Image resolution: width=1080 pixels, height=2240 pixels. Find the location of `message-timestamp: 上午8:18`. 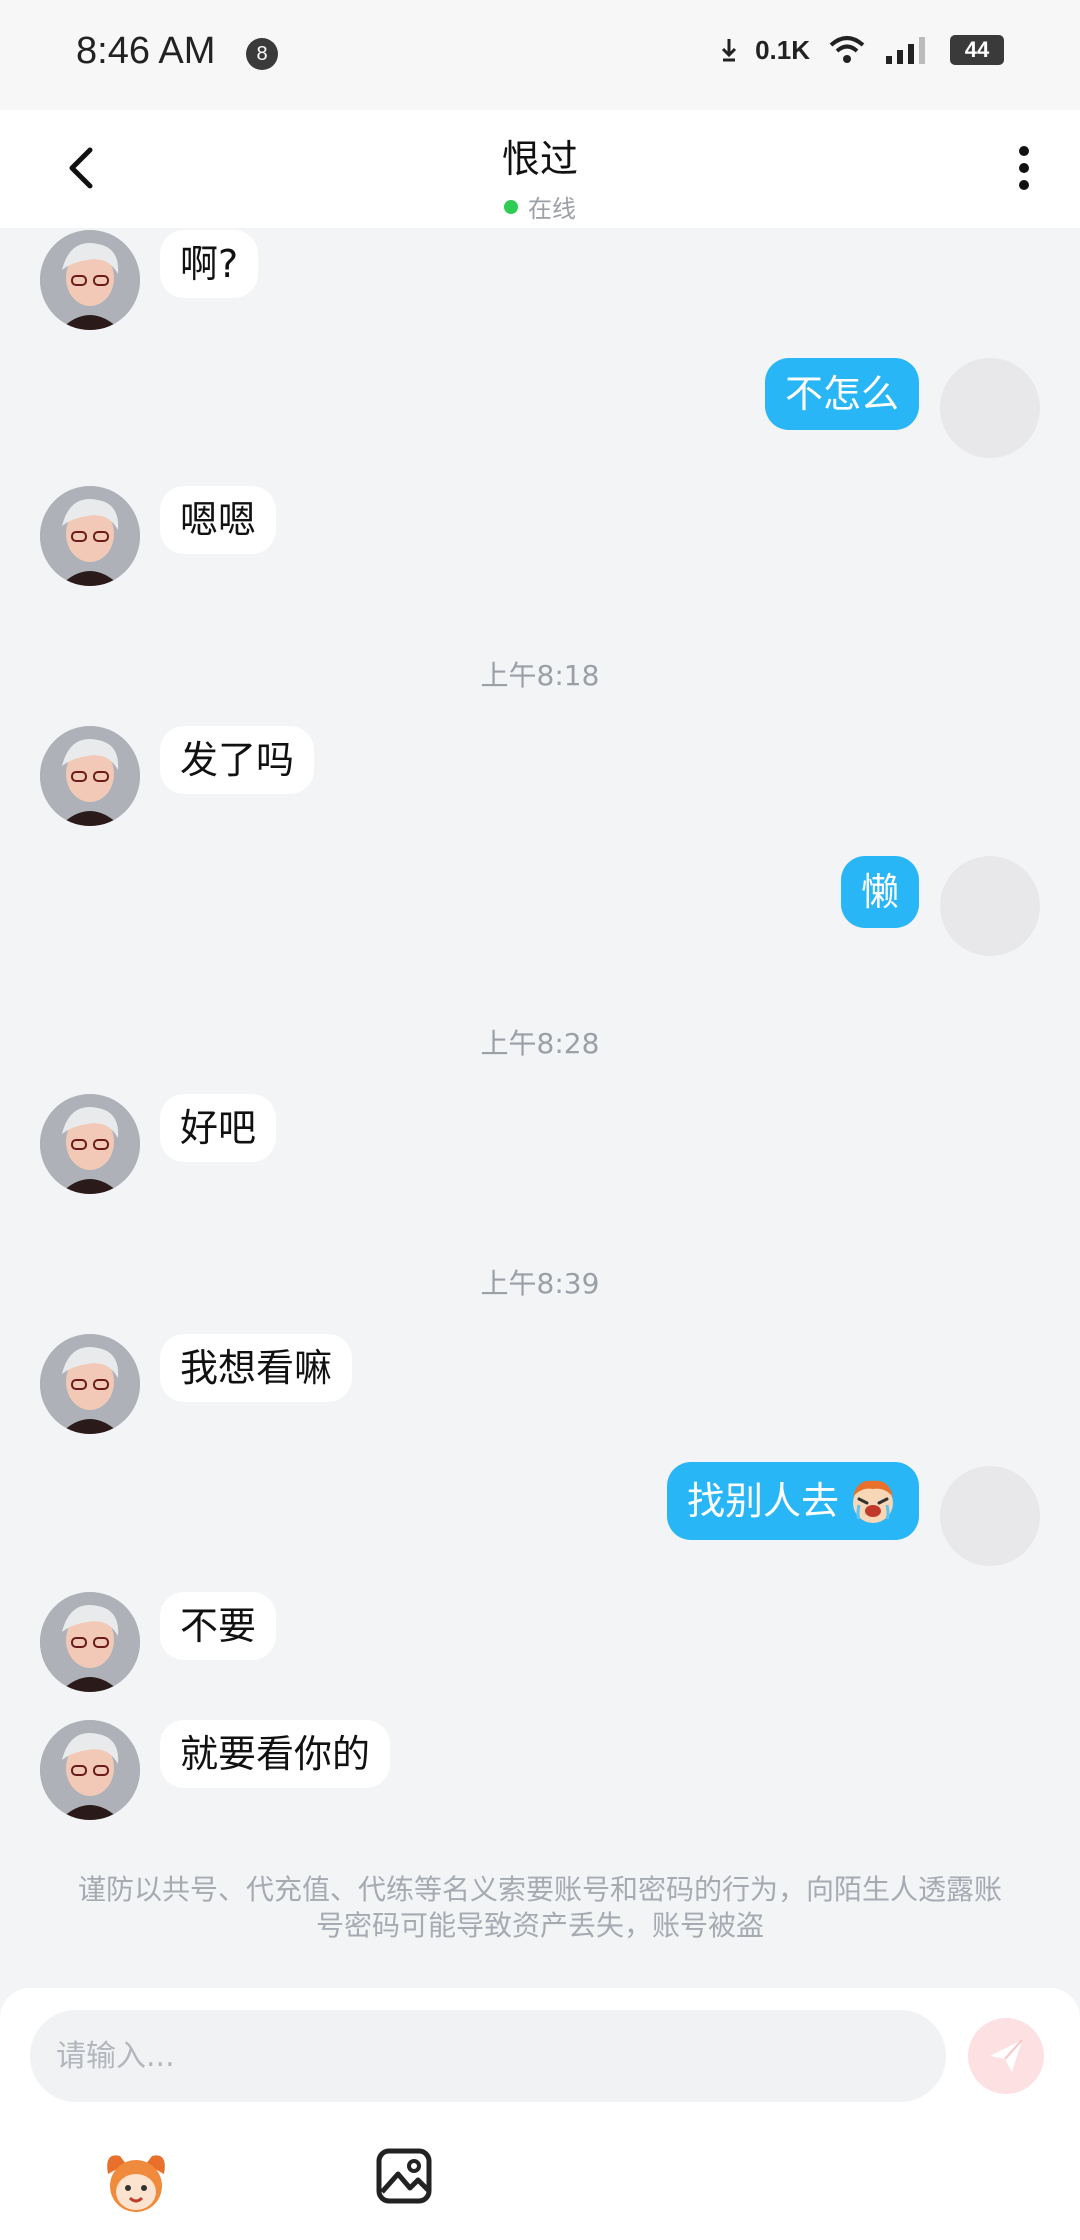

message-timestamp: 上午8:18 is located at coordinates (540, 675).